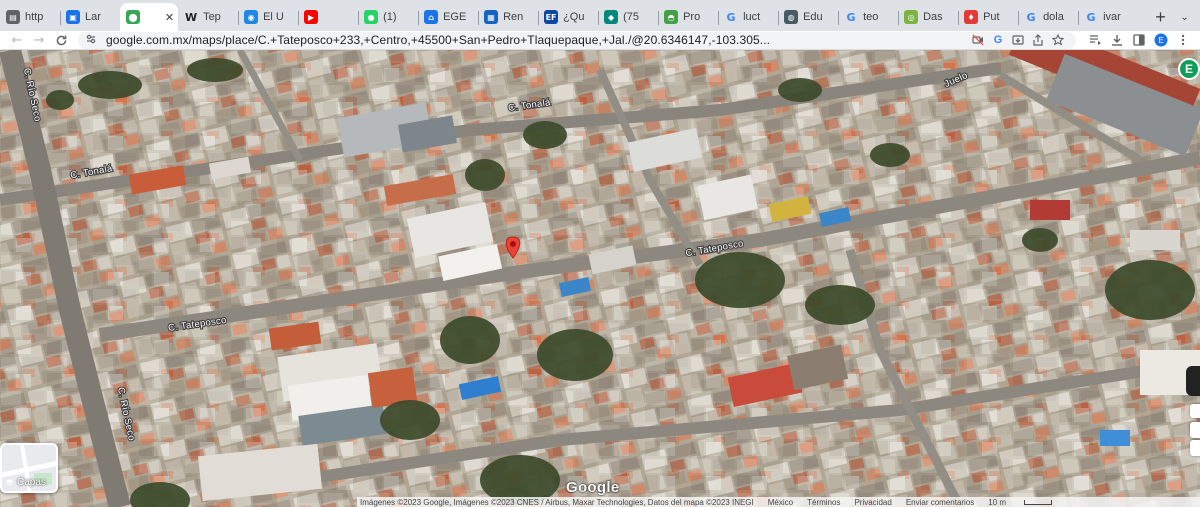 Image resolution: width=1200 pixels, height=507 pixels. I want to click on forward-arrow-icon: →, so click(39, 40).